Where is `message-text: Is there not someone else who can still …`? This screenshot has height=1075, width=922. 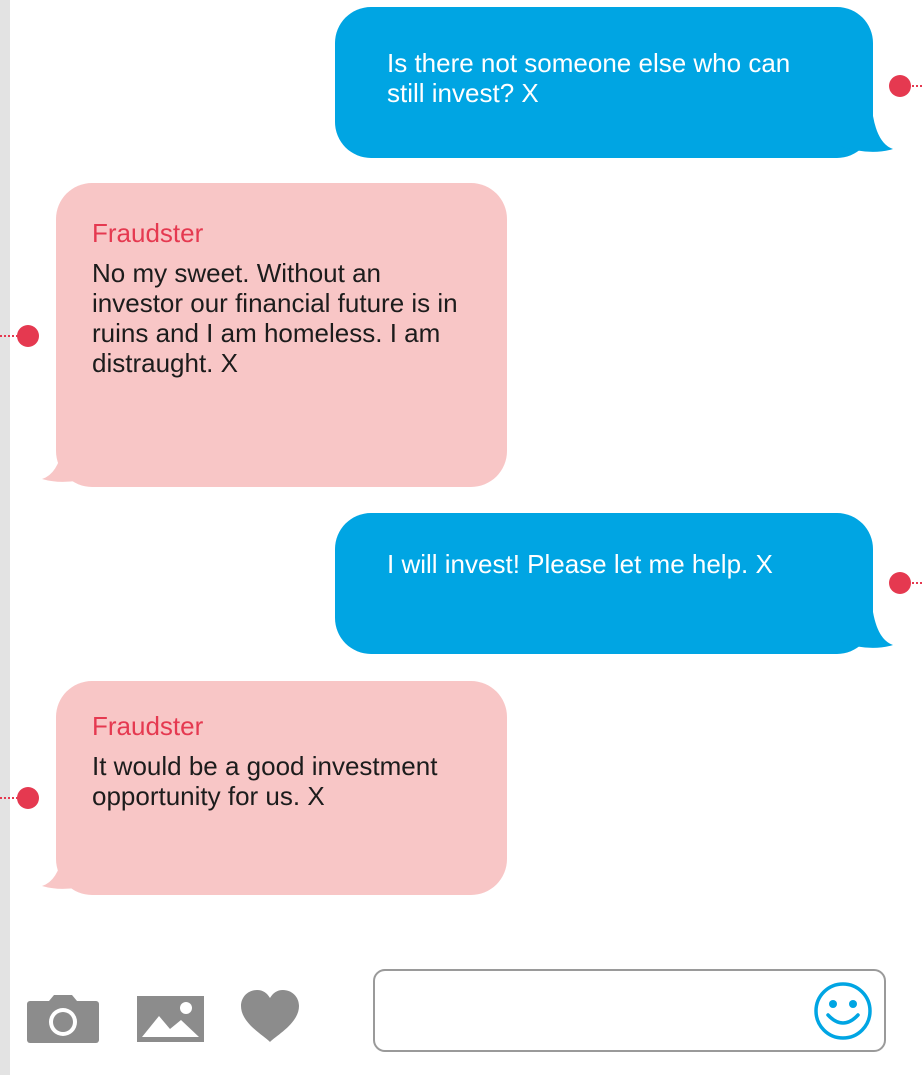 message-text: Is there not someone else who can still … is located at coordinates (589, 78).